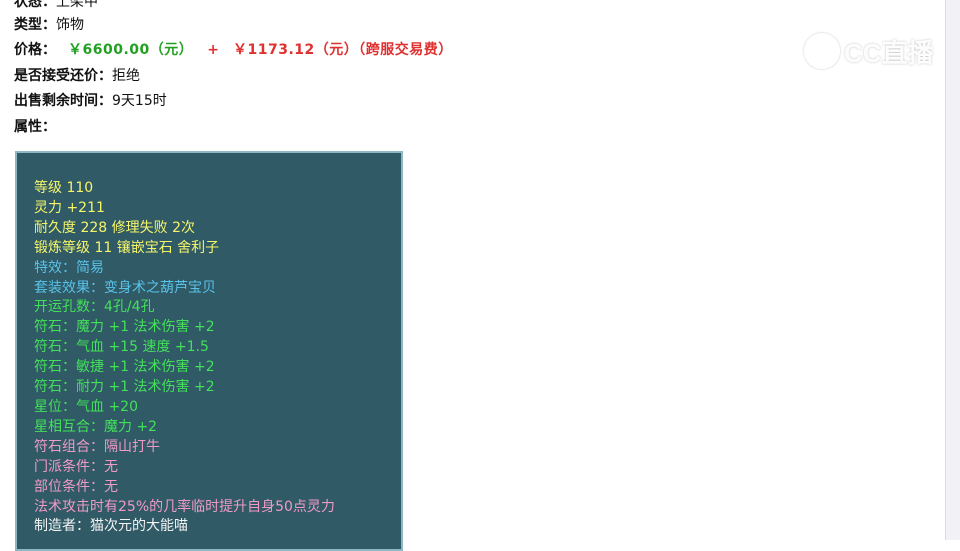 The height and width of the screenshot is (551, 960). I want to click on type-label: 类型：, so click(35, 25).